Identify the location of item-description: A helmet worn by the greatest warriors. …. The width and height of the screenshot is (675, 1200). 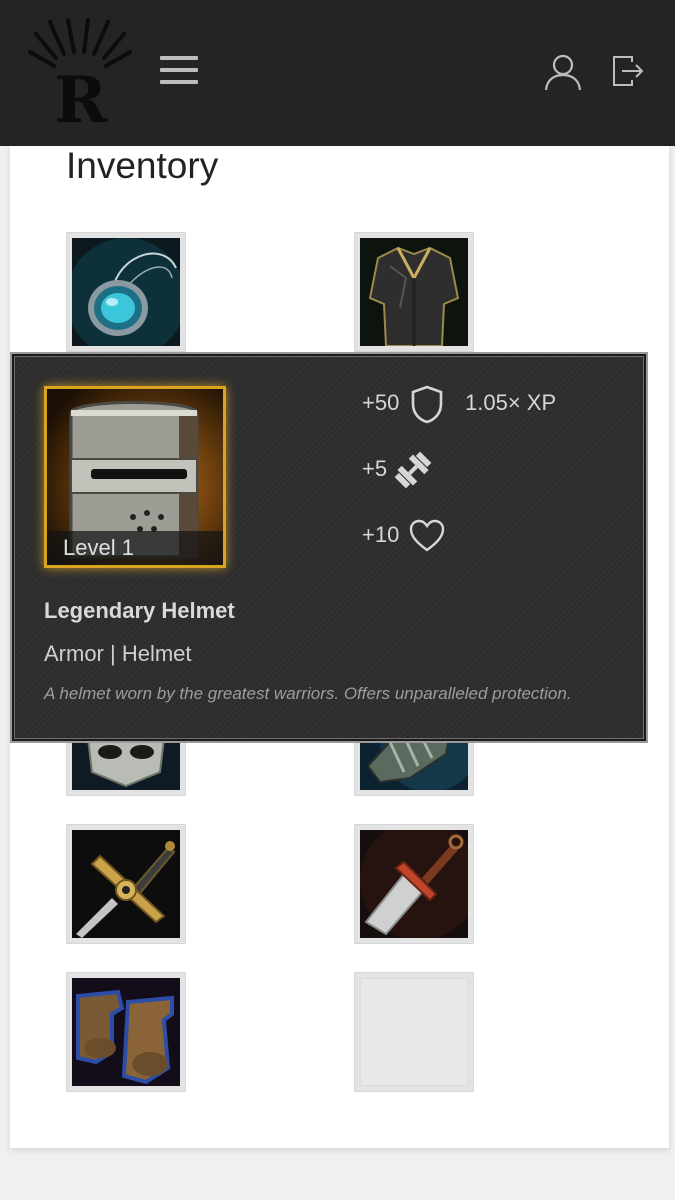
(308, 693).